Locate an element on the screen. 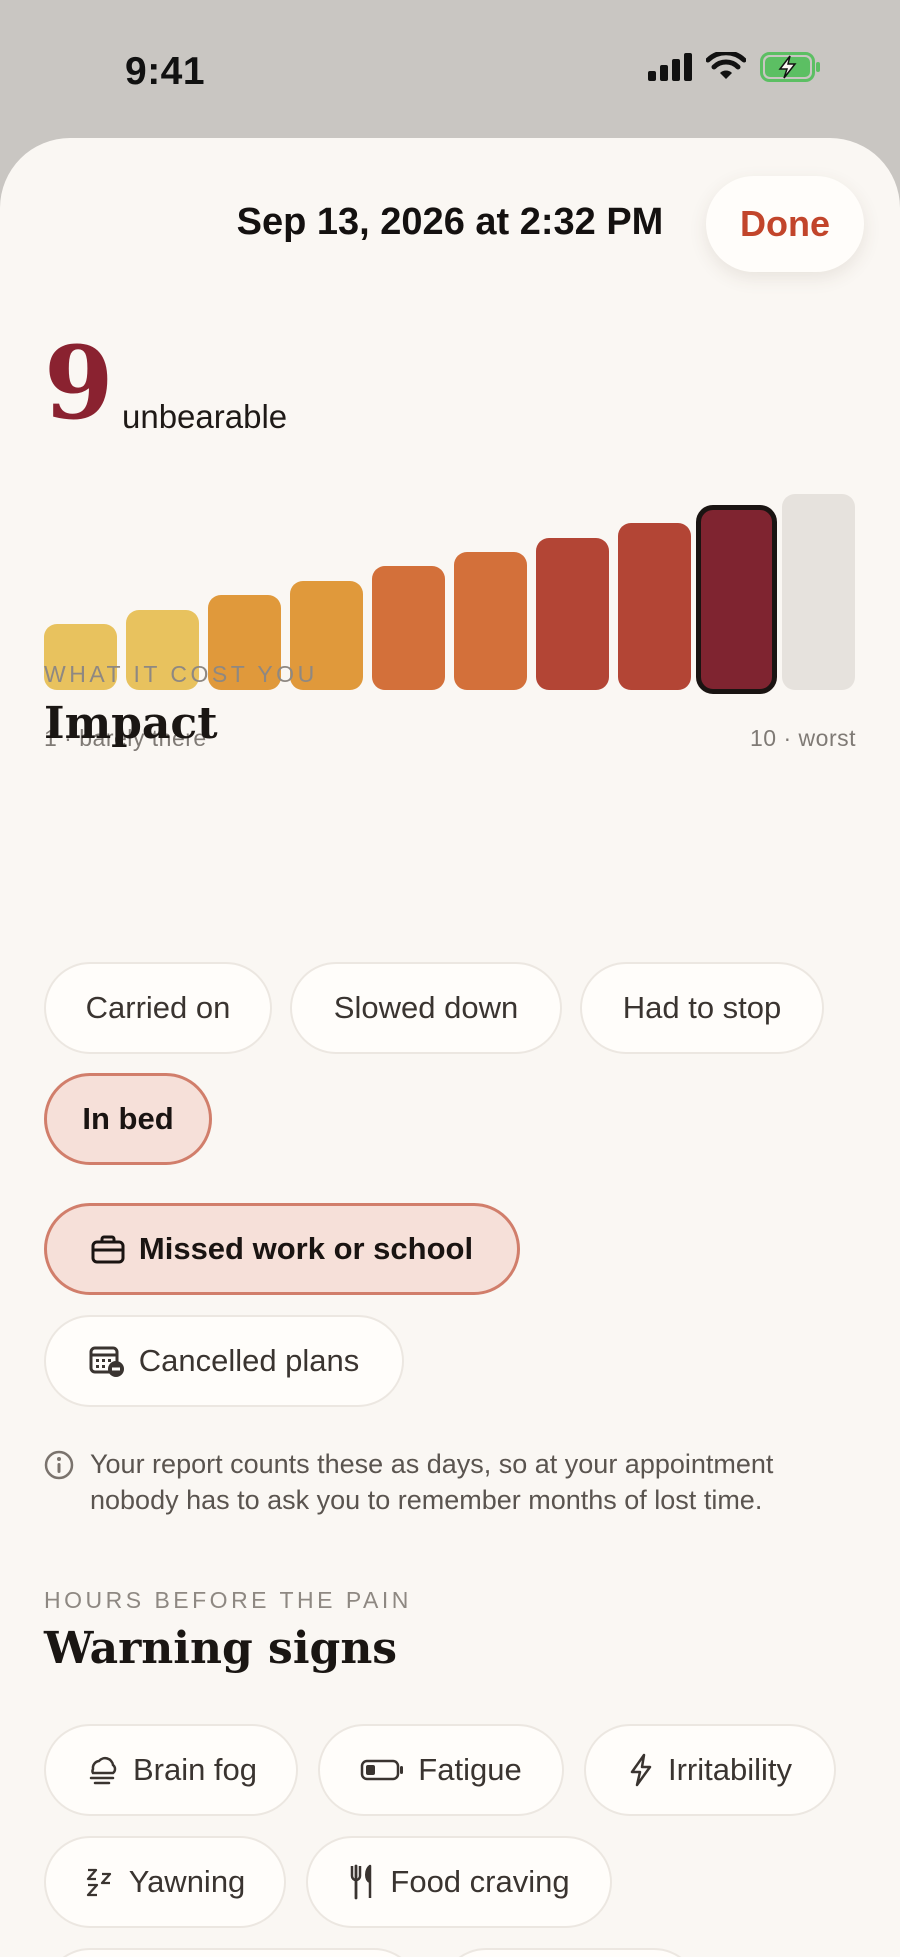  bolt-icon is located at coordinates (641, 1770).